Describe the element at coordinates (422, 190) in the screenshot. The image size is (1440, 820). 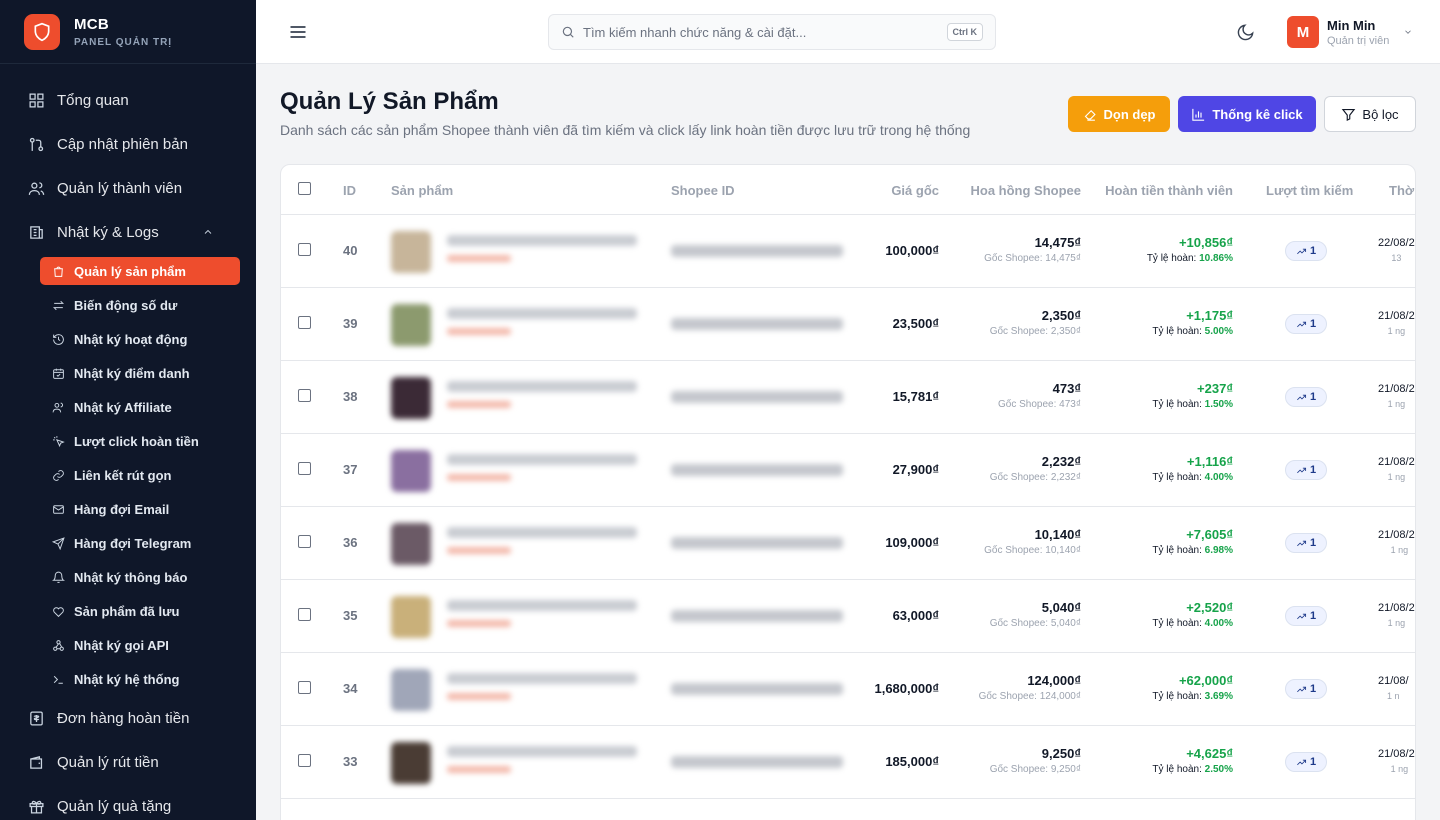
I see `column-header-product: Sản phẩm` at that location.